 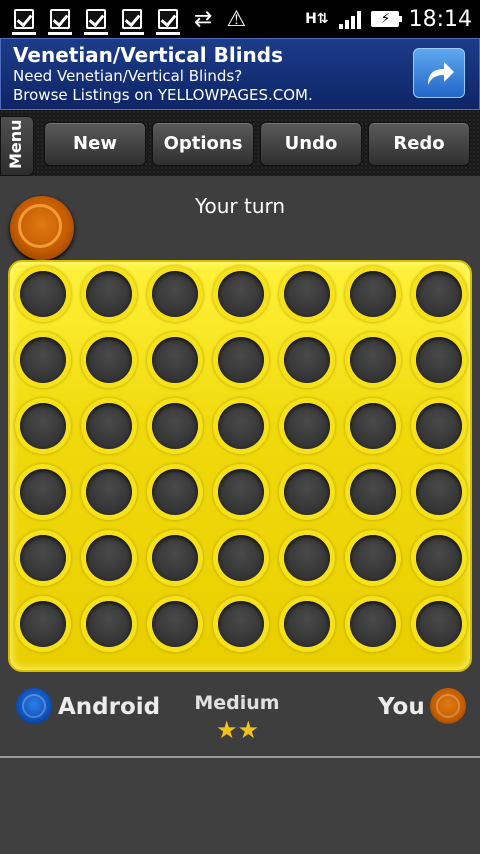 I want to click on ad-line-1: Need Venetian/Vertical Blinds?, so click(x=128, y=76).